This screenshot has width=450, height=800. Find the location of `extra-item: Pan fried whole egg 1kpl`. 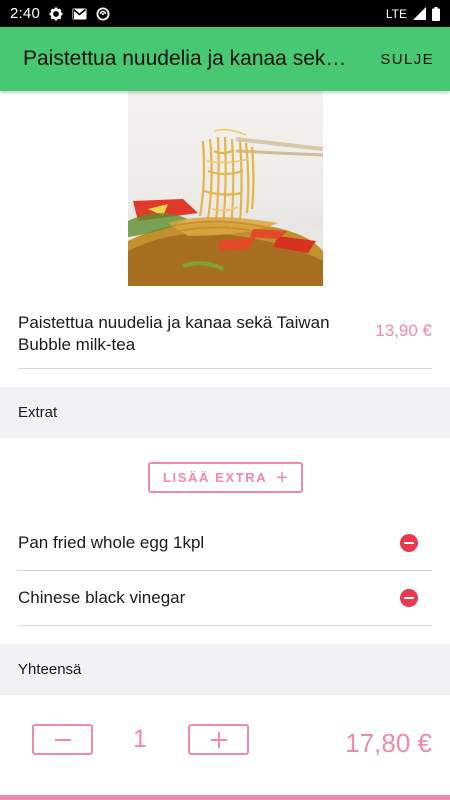

extra-item: Pan fried whole egg 1kpl is located at coordinates (225, 543).